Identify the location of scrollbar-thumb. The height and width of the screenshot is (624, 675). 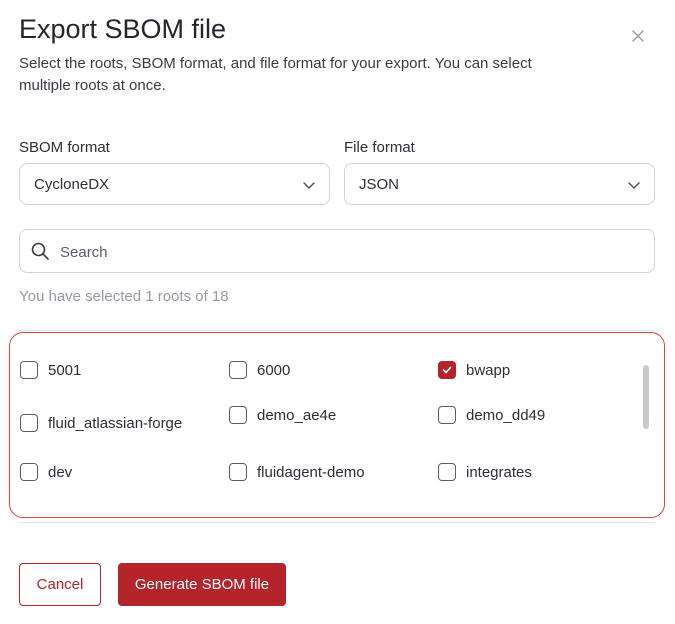
(646, 397).